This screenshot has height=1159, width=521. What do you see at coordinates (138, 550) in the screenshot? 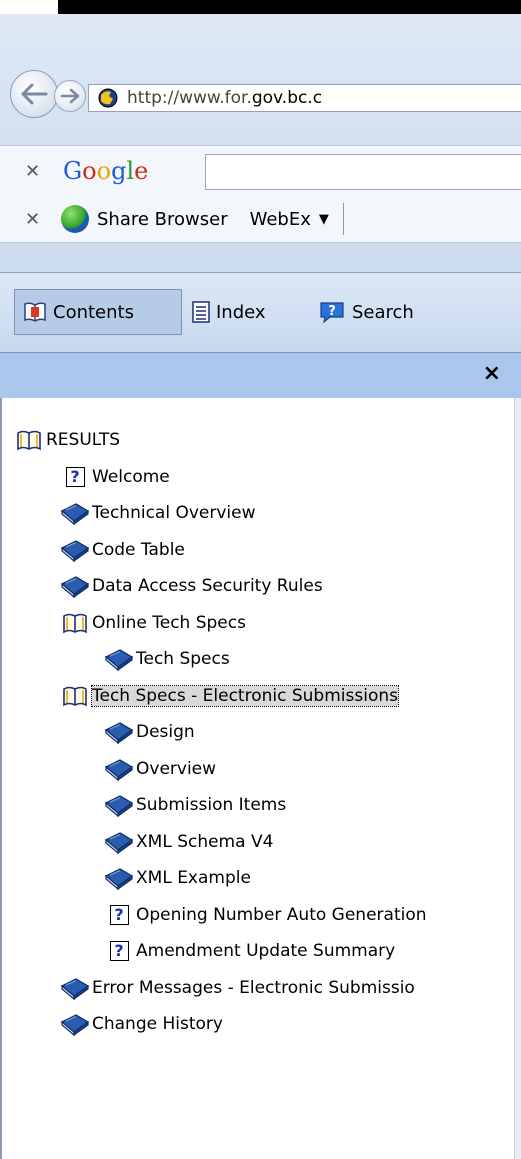
I see `tree-item-label: Code Table` at bounding box center [138, 550].